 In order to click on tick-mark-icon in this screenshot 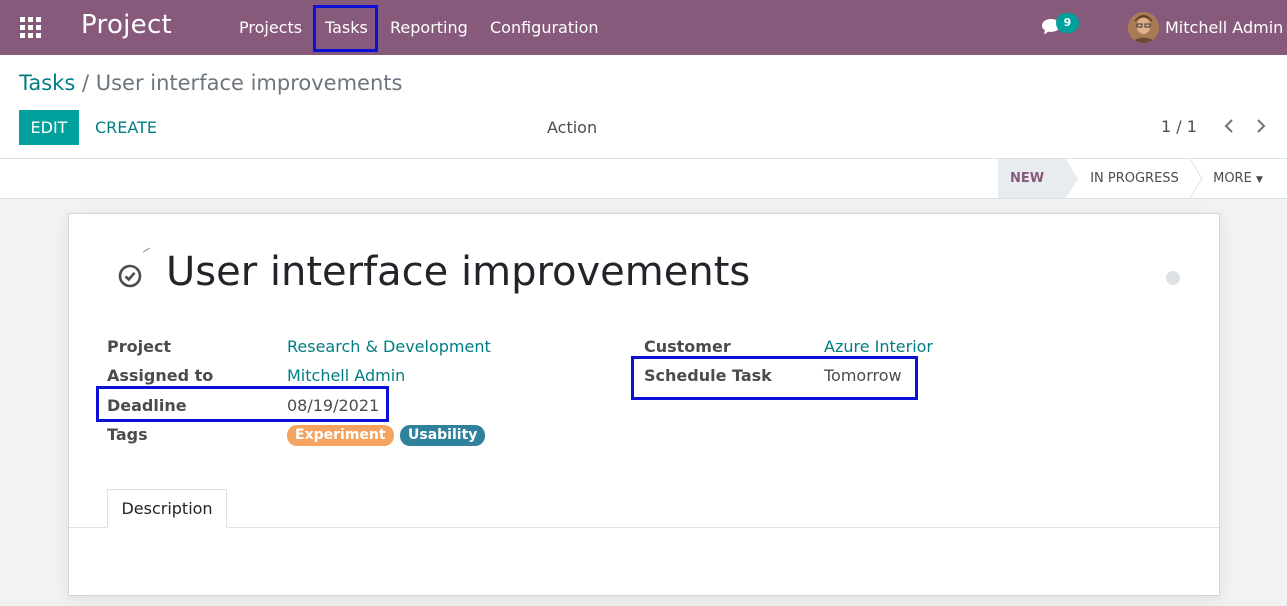, I will do `click(147, 250)`.